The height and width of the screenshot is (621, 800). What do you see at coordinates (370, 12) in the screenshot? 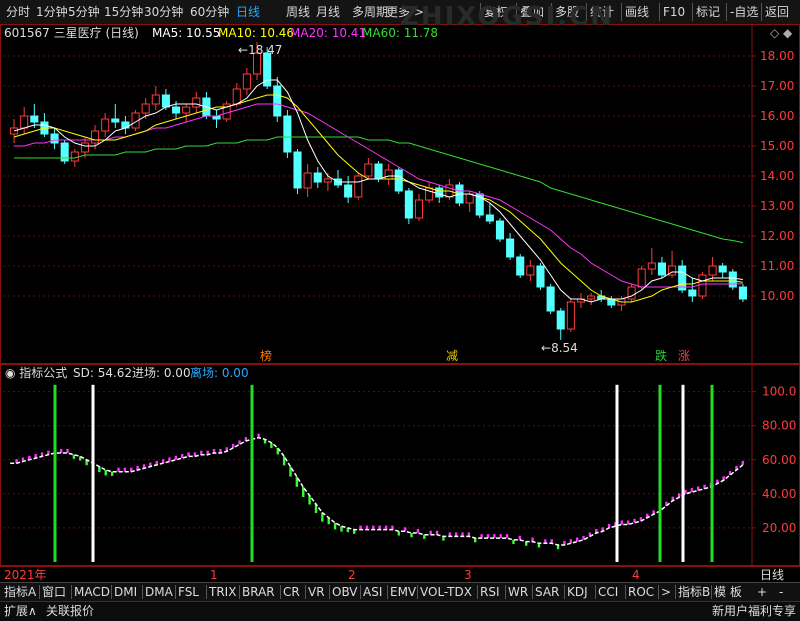
I see `period-9: 多周期` at bounding box center [370, 12].